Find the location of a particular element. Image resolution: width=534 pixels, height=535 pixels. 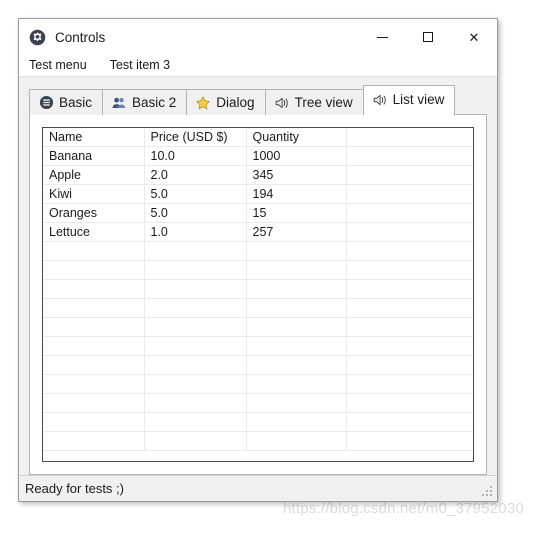

table-row: Apple 2.0 345 is located at coordinates (258, 175).